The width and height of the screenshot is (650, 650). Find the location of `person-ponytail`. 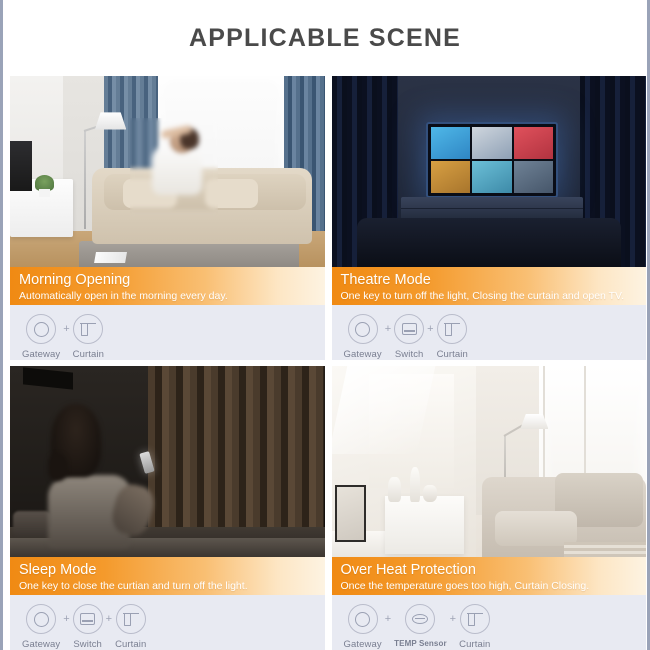

person-ponytail is located at coordinates (57, 467).